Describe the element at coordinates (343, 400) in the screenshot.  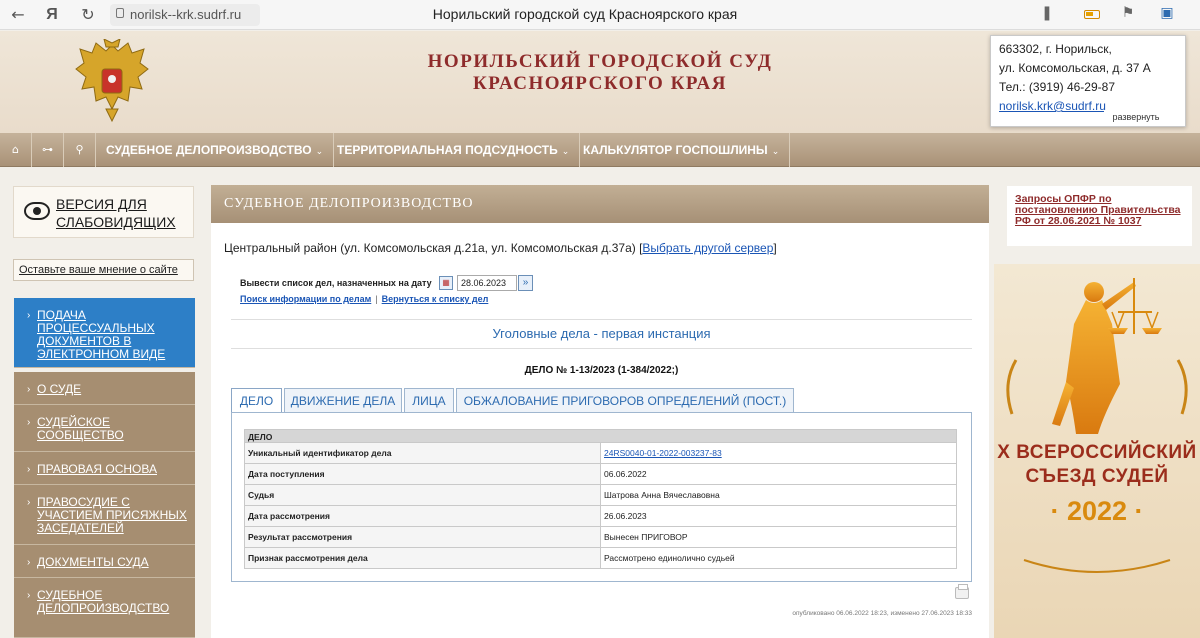
I see `tab-case-movement: ДВИЖЕНИЕ ДЕЛА` at that location.